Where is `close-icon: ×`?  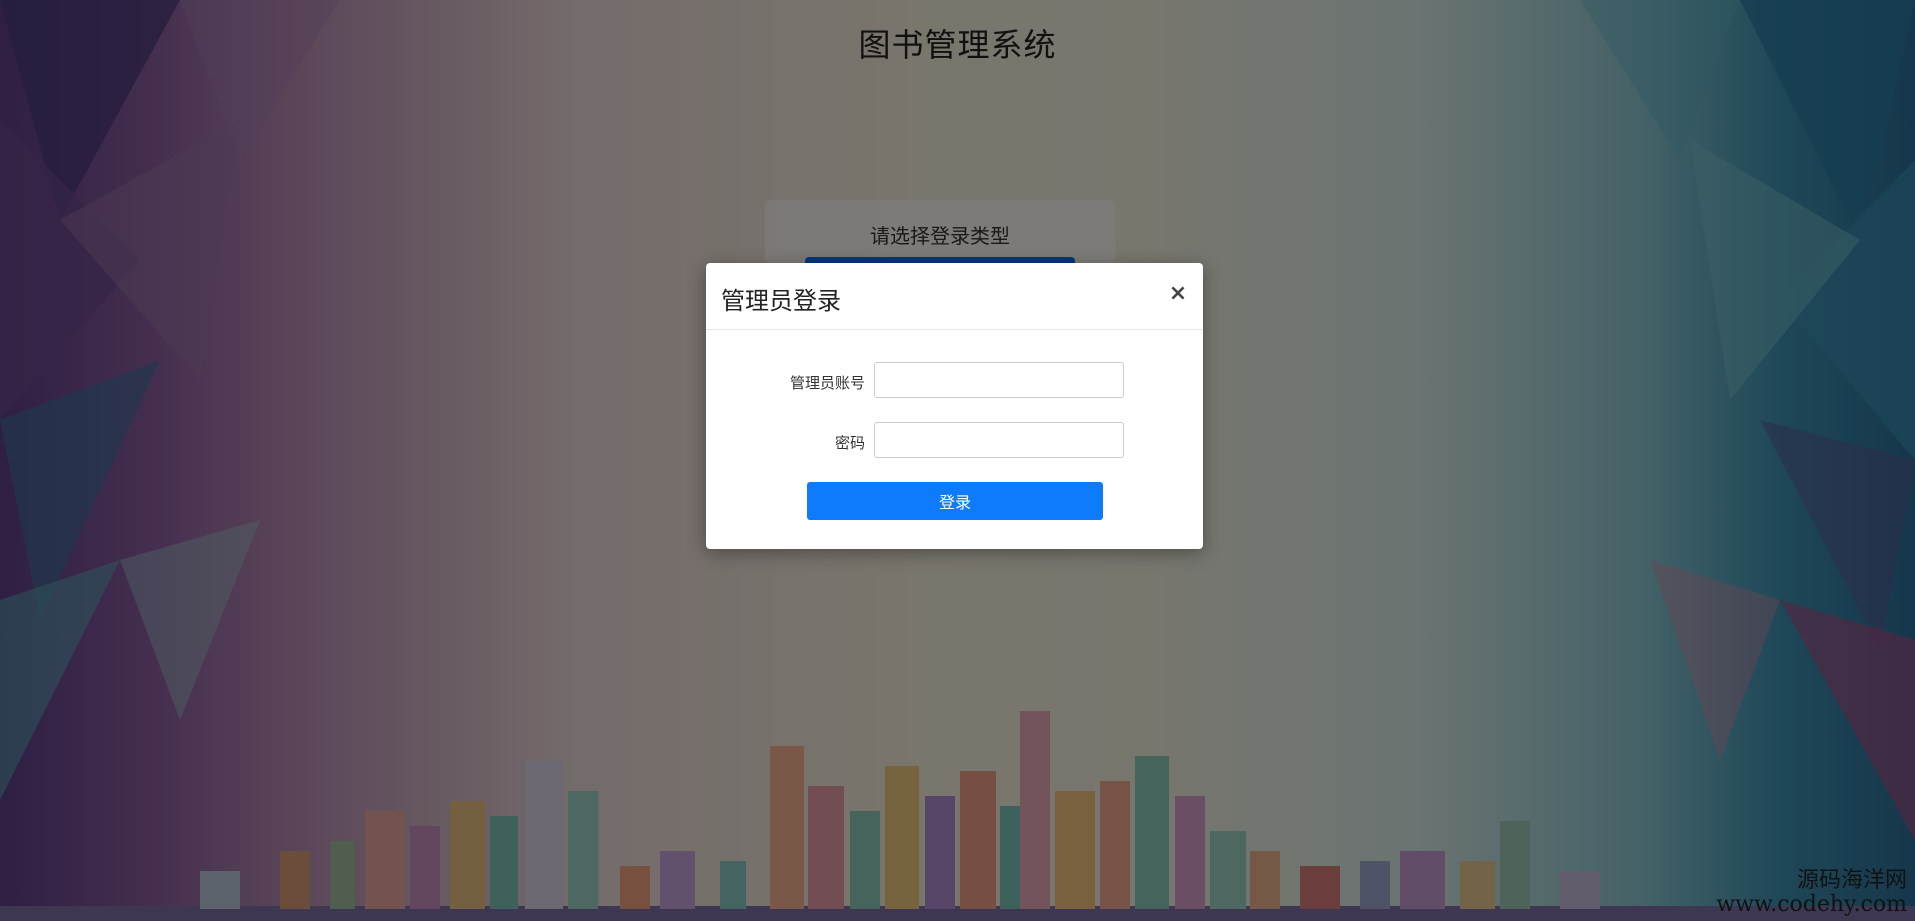 close-icon: × is located at coordinates (1178, 294).